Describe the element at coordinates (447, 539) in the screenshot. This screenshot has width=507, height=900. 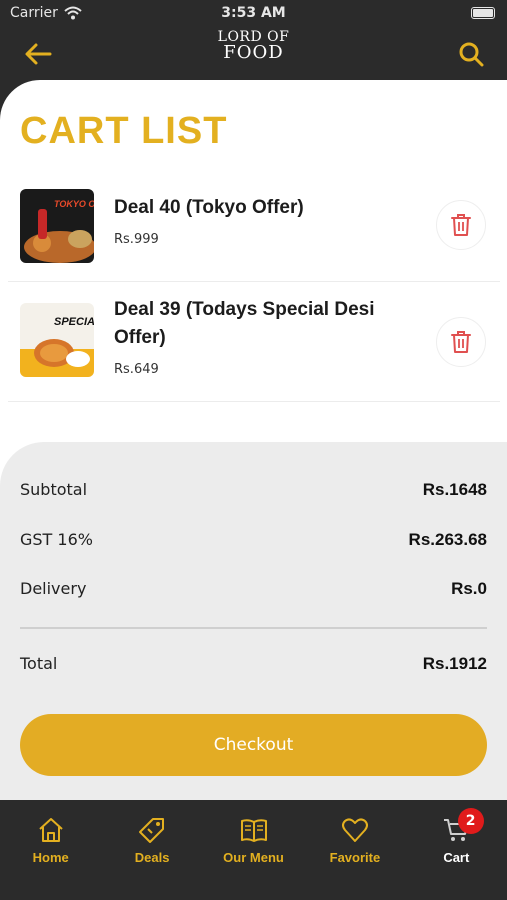
I see `gst-value: Rs.263.68` at that location.